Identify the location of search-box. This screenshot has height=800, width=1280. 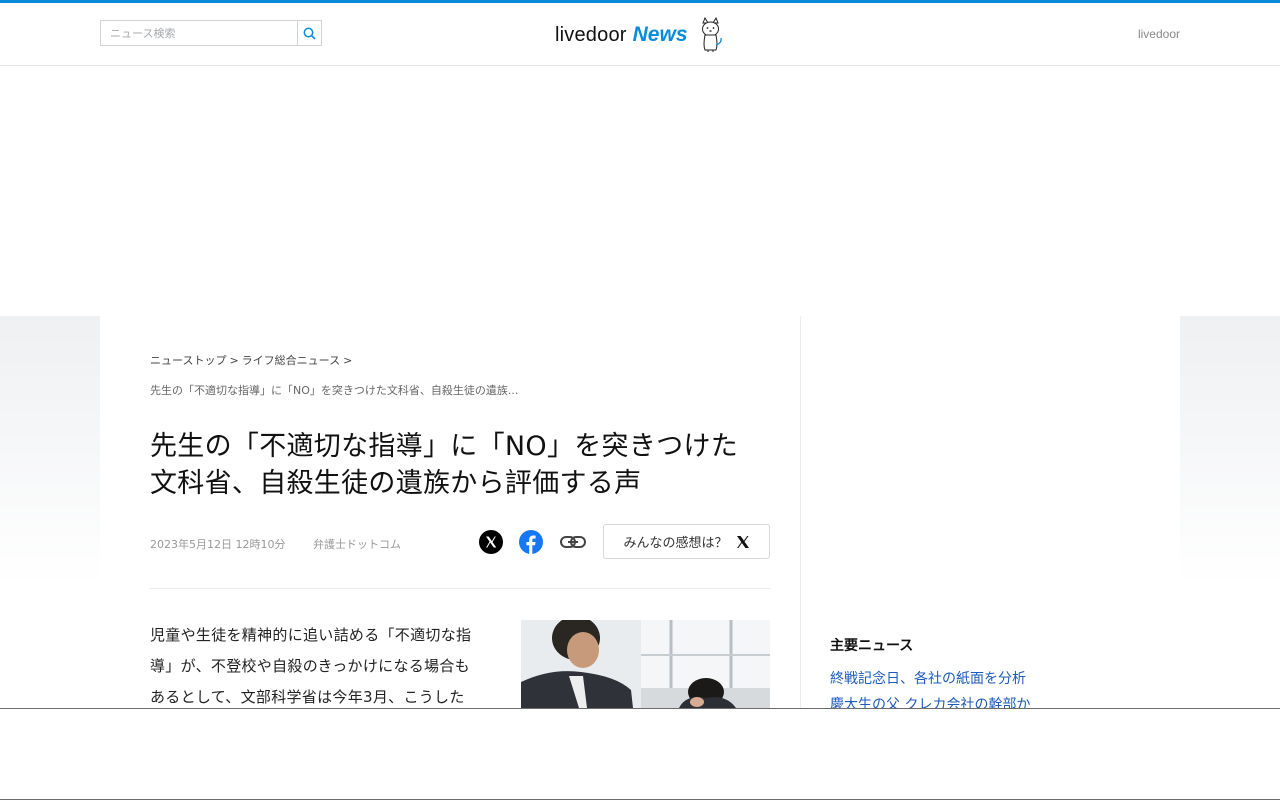
(211, 33).